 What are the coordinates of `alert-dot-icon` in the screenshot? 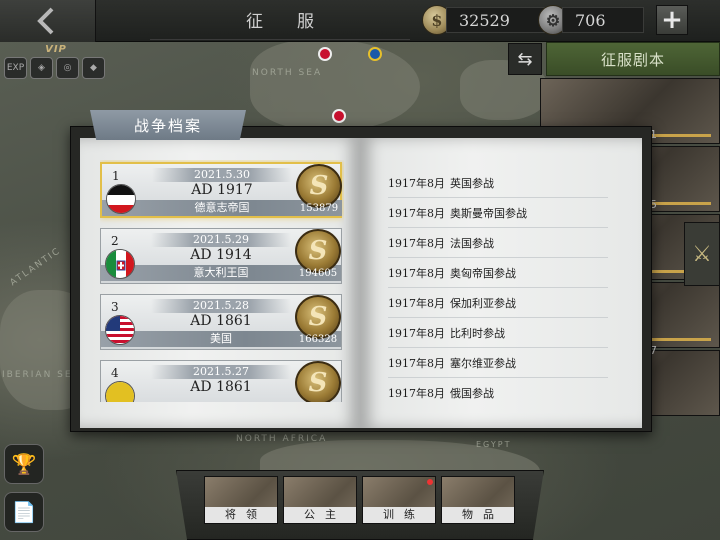 It's located at (430, 482).